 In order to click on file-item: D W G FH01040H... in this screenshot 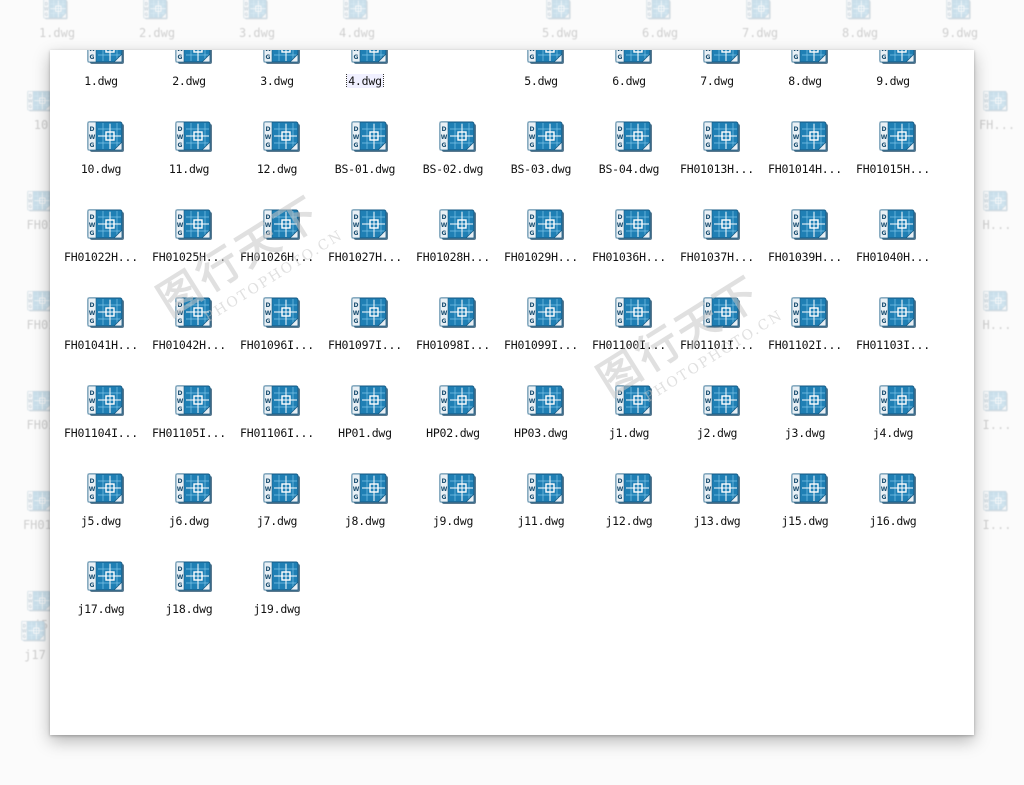, I will do `click(893, 239)`.